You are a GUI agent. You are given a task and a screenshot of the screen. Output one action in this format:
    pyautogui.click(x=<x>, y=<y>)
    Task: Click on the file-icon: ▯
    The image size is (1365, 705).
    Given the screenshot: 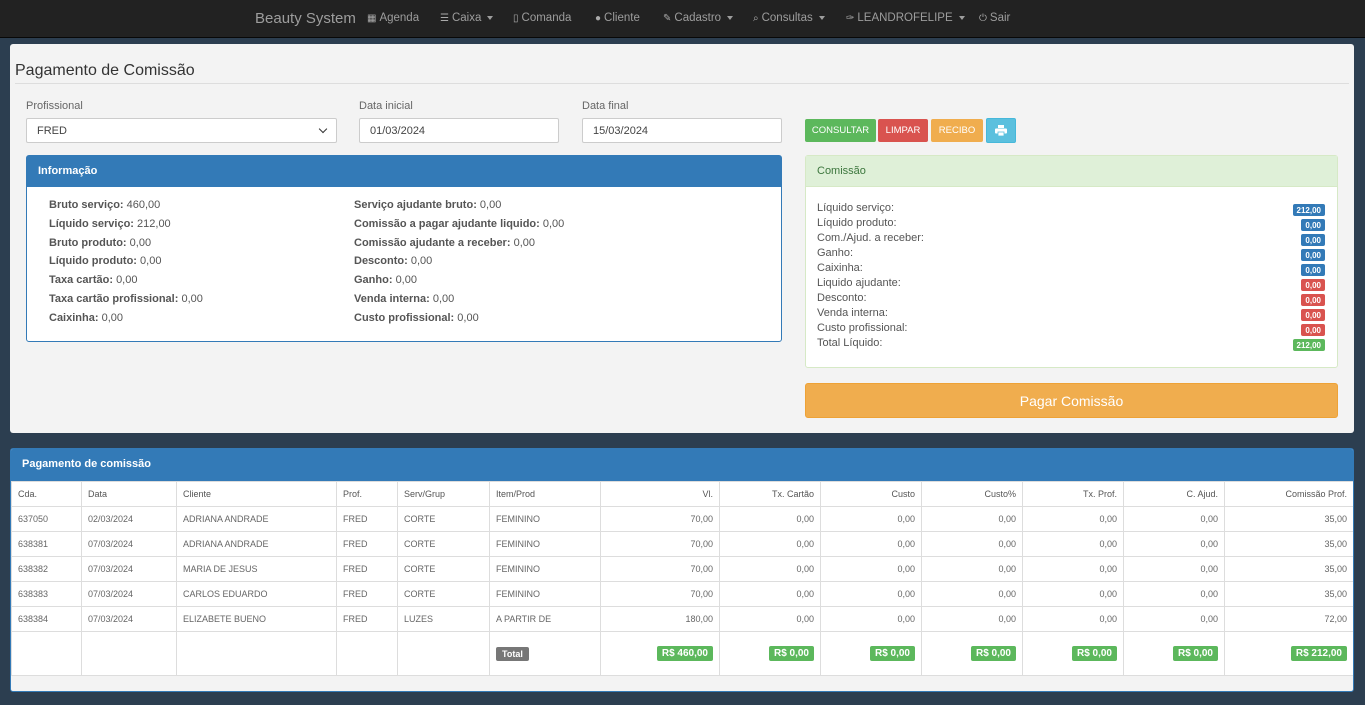 What is the action you would take?
    pyautogui.click(x=516, y=18)
    